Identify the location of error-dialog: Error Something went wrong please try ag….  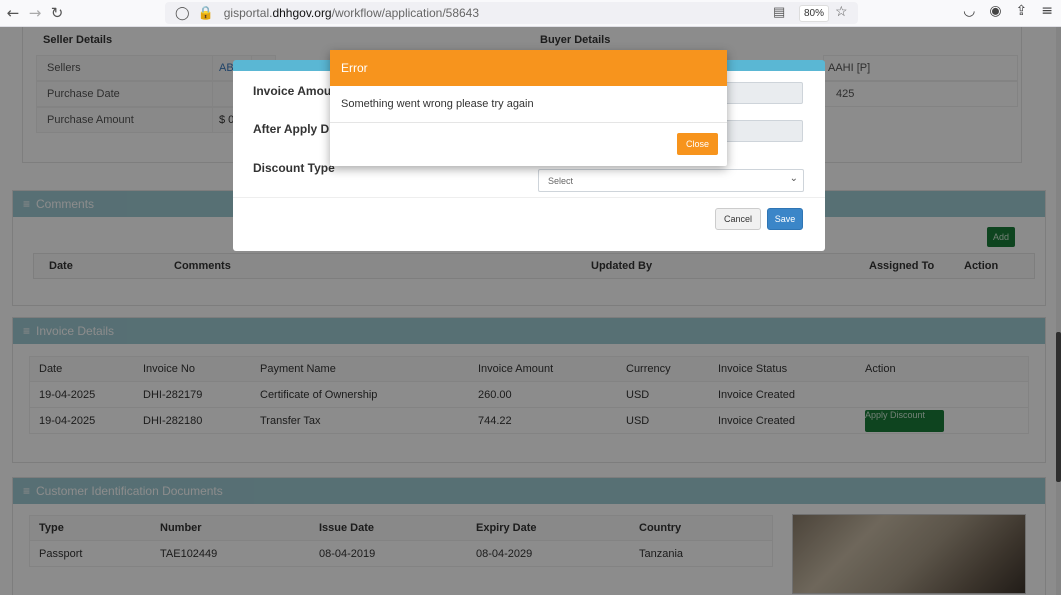
(528, 108).